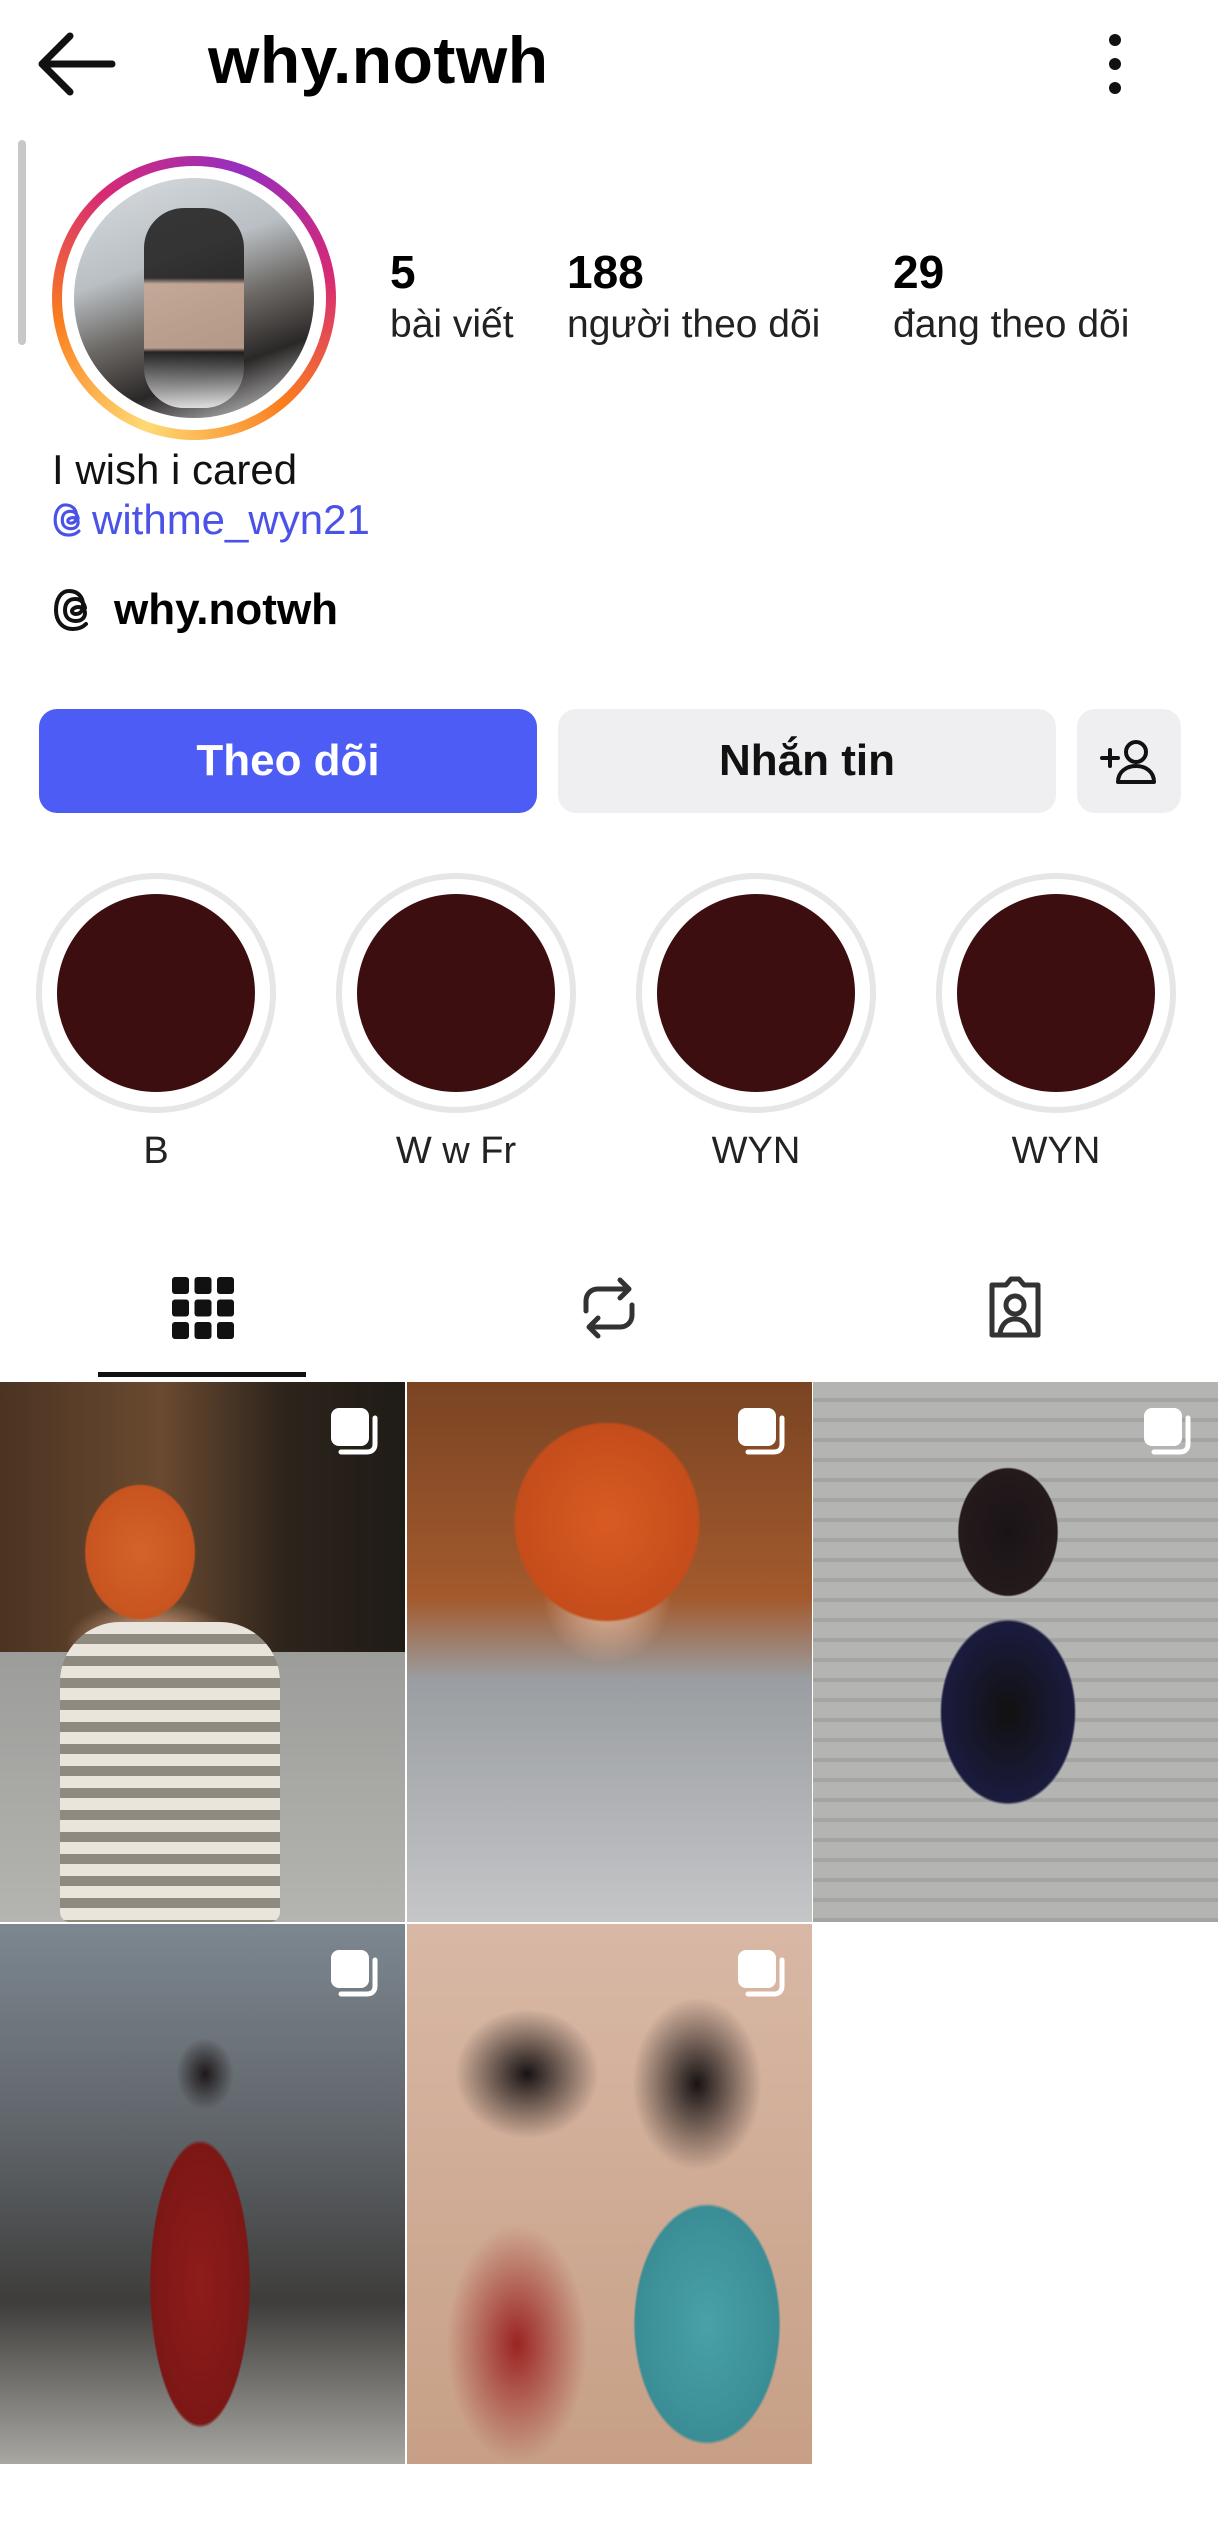 The width and height of the screenshot is (1219, 2540). I want to click on tab-tagged, so click(1015, 1307).